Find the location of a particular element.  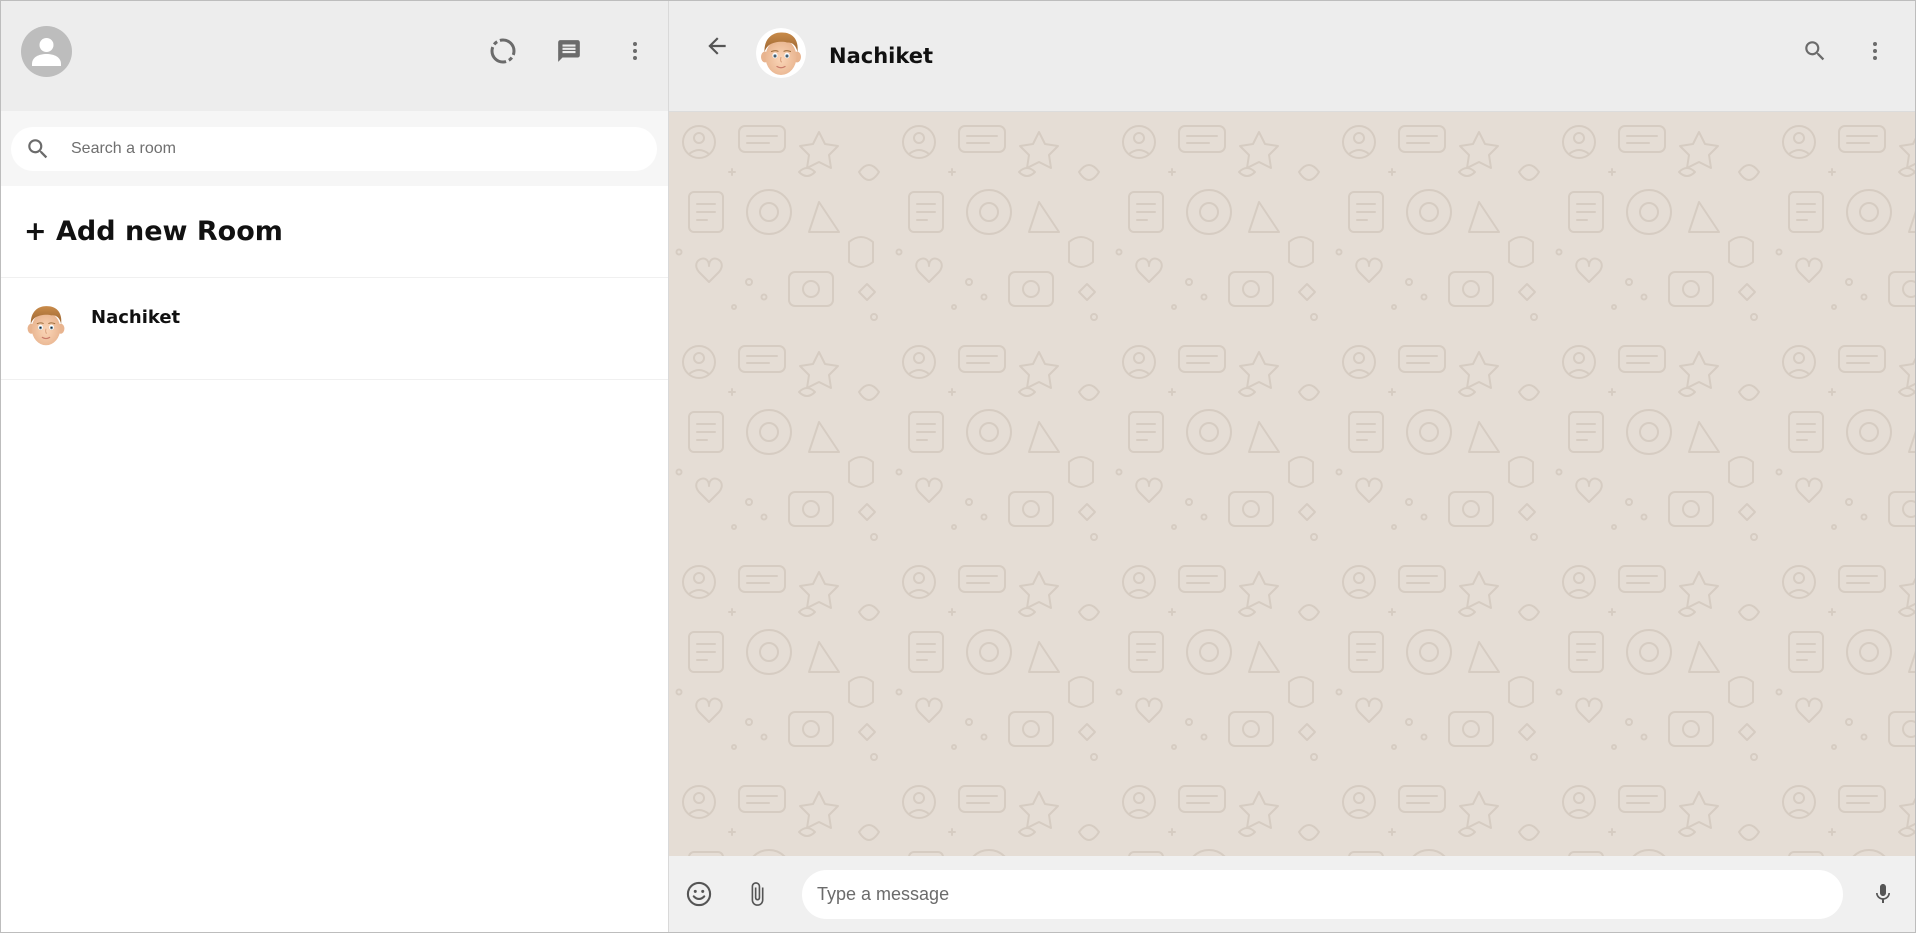

chat-avatar is located at coordinates (781, 53).